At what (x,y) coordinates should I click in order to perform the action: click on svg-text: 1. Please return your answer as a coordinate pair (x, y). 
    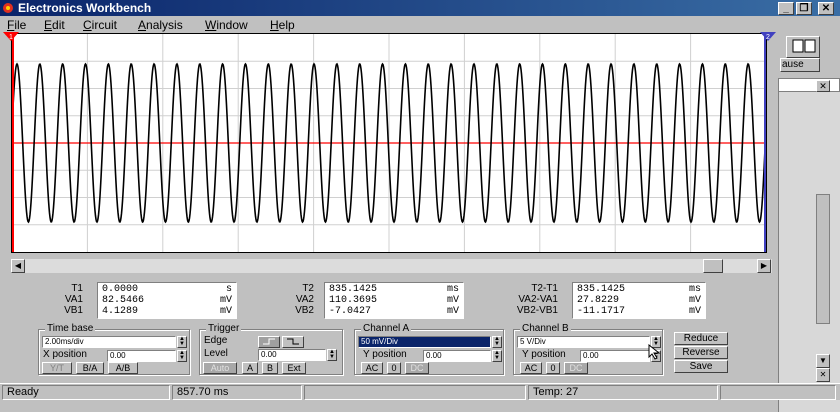
    Looking at the image, I should click on (11, 37).